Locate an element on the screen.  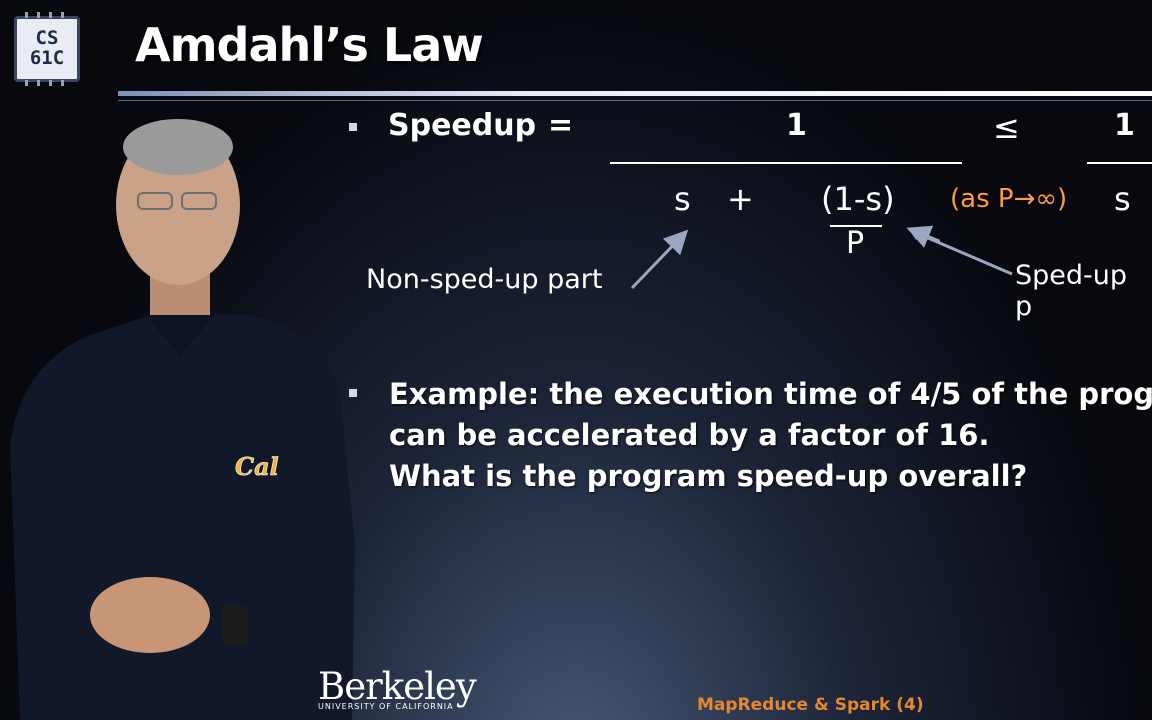
footer-page: (4) is located at coordinates (910, 705).